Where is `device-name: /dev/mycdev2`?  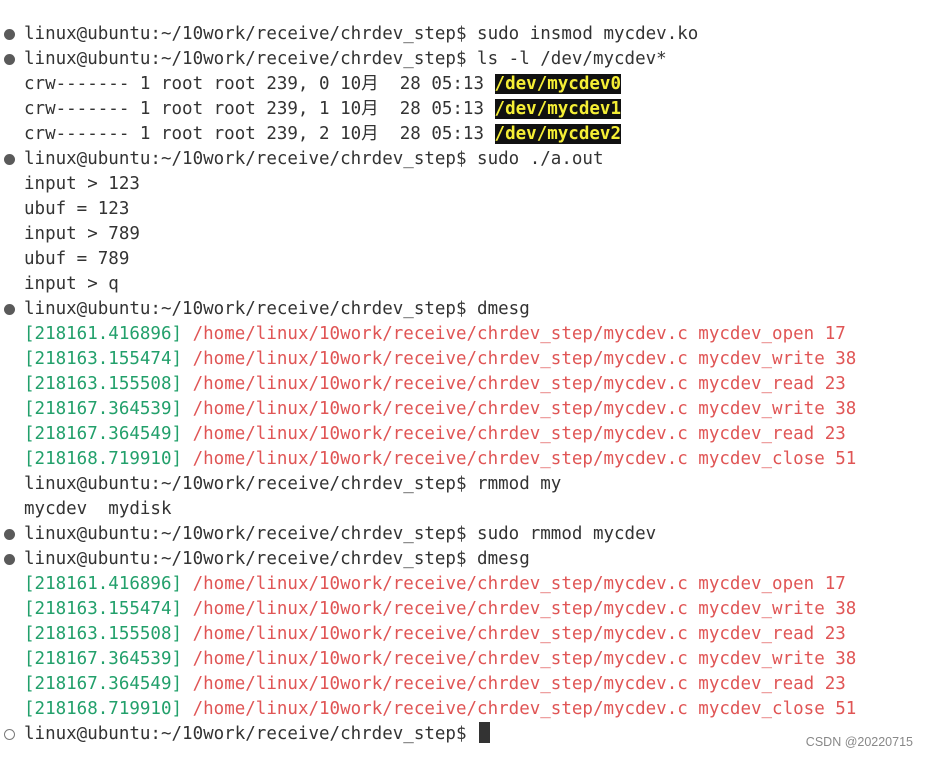
device-name: /dev/mycdev2 is located at coordinates (557, 134).